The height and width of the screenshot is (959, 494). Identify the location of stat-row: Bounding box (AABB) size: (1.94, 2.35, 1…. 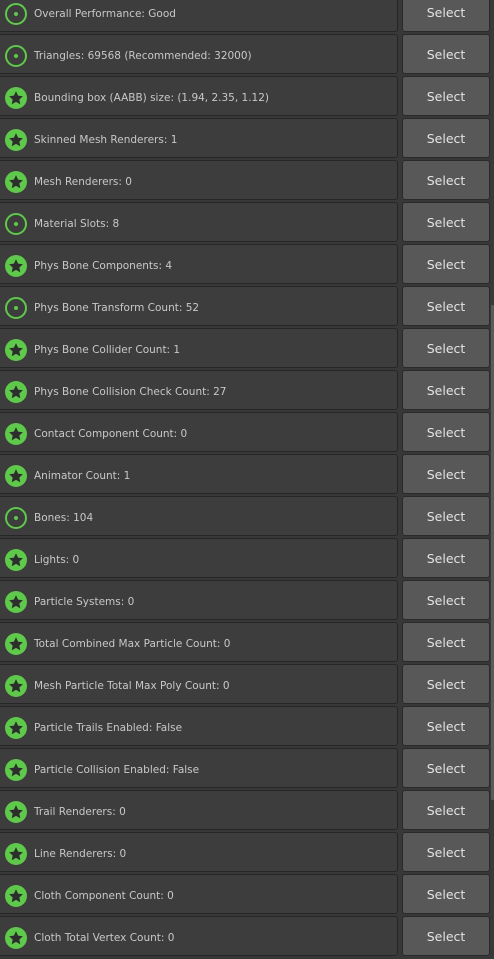
(245, 96).